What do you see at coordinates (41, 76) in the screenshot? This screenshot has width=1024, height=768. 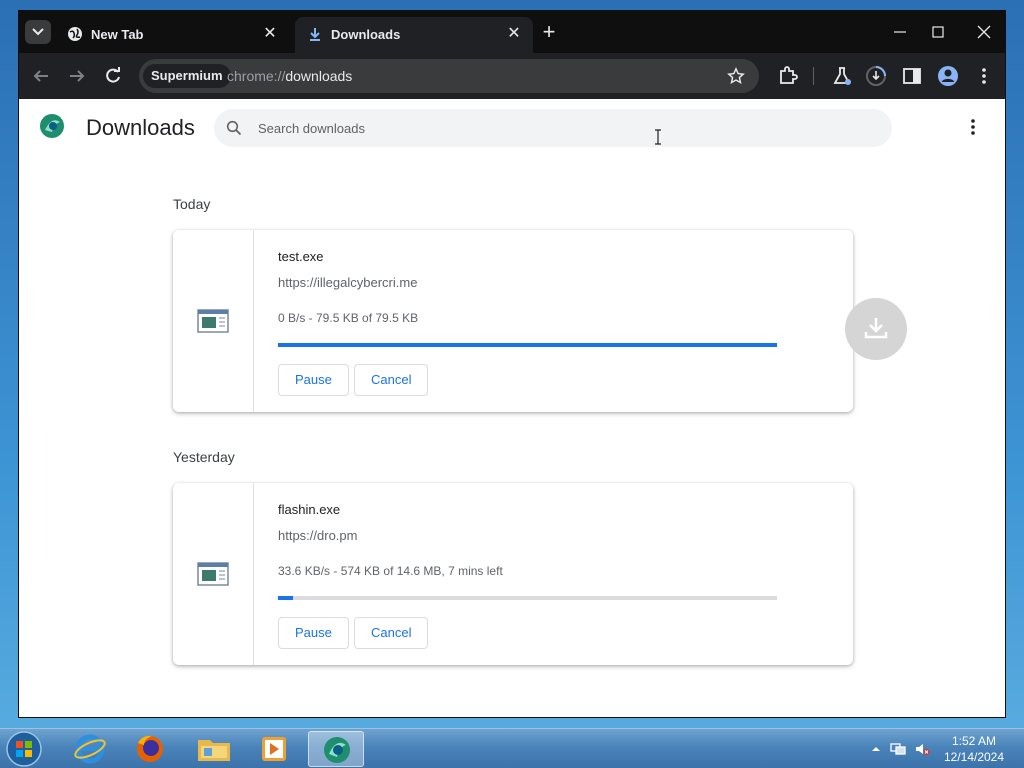 I see `back-arrow-icon` at bounding box center [41, 76].